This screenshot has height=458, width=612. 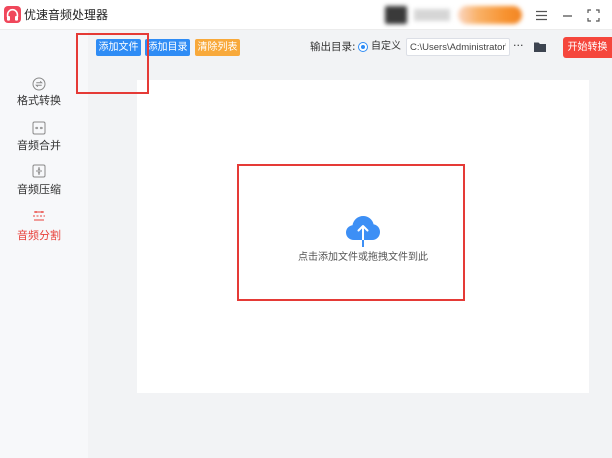 I want to click on audio-compress-icon, so click(x=39, y=171).